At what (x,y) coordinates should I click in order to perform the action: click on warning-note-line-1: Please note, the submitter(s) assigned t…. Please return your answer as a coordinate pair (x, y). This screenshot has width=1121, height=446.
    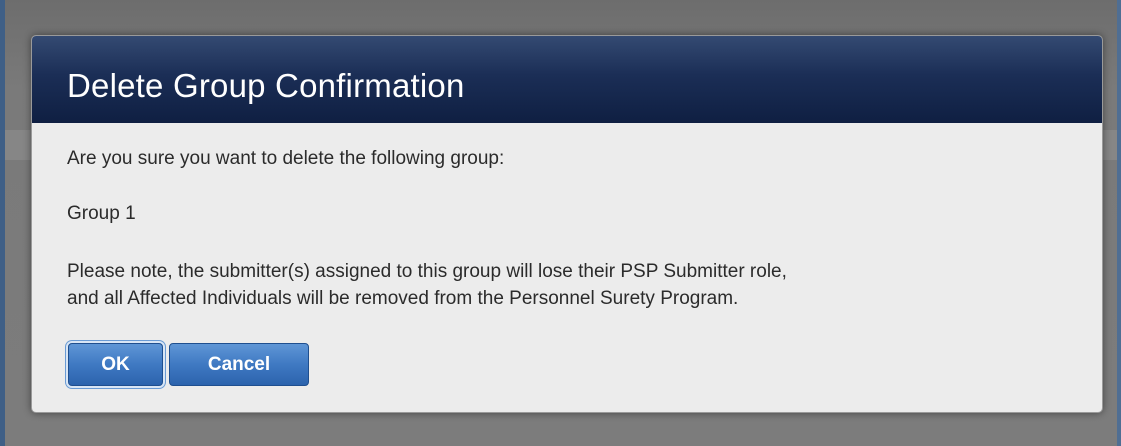
    Looking at the image, I should click on (427, 271).